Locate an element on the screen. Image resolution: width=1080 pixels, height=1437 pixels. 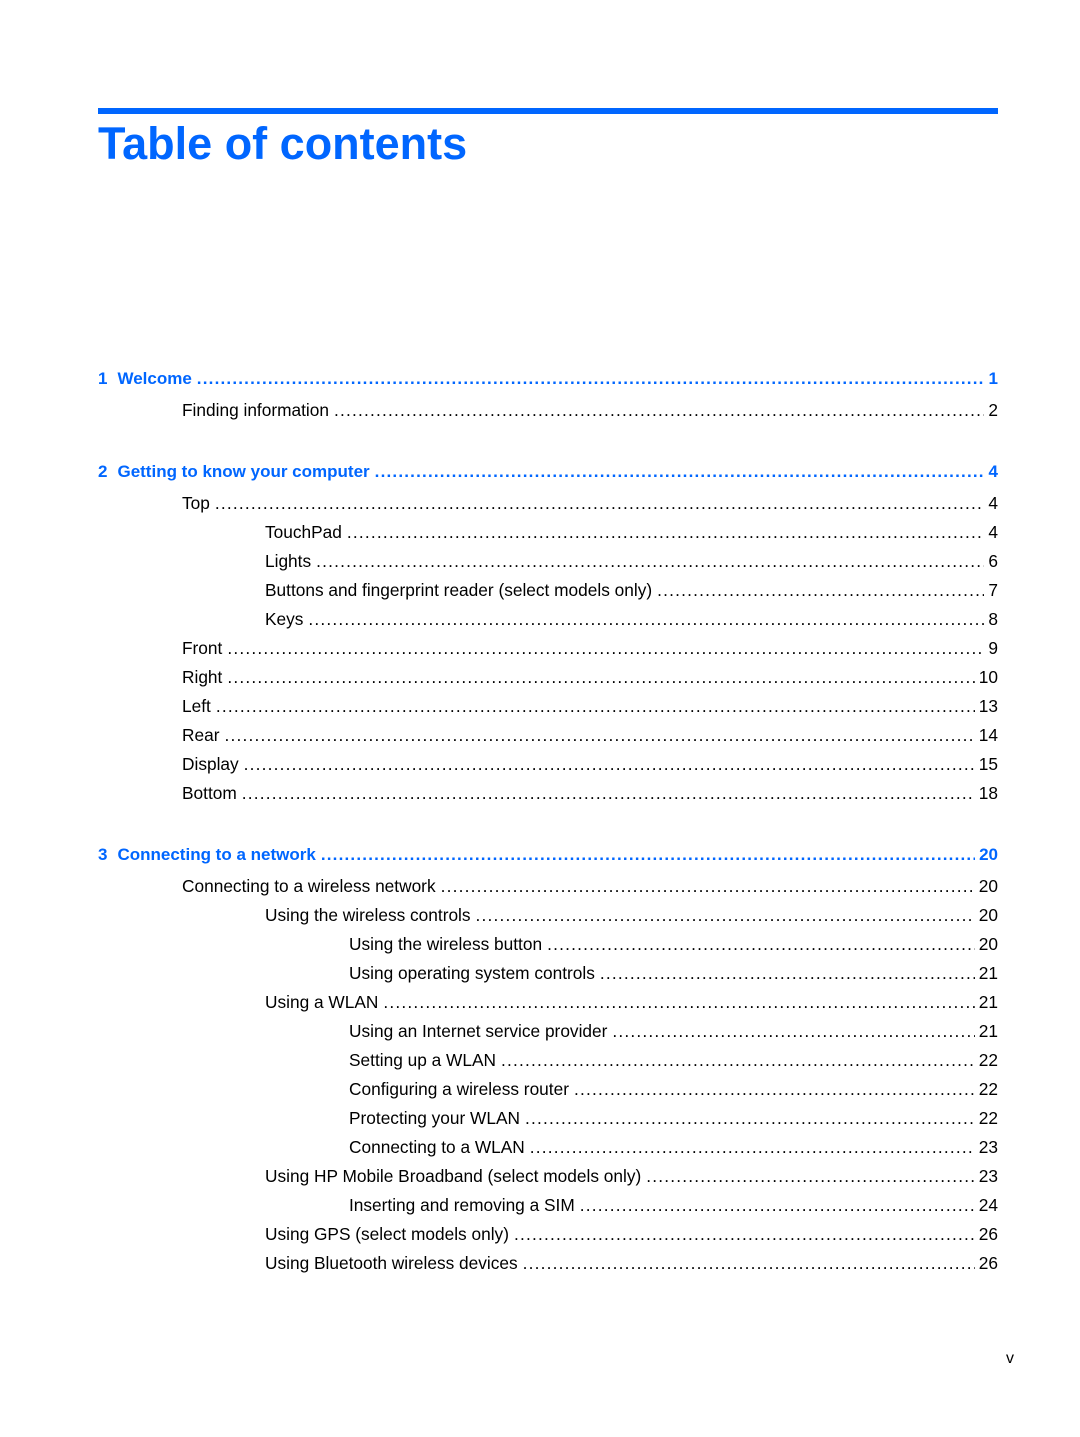
entry-page-number: 14 is located at coordinates (988, 735).